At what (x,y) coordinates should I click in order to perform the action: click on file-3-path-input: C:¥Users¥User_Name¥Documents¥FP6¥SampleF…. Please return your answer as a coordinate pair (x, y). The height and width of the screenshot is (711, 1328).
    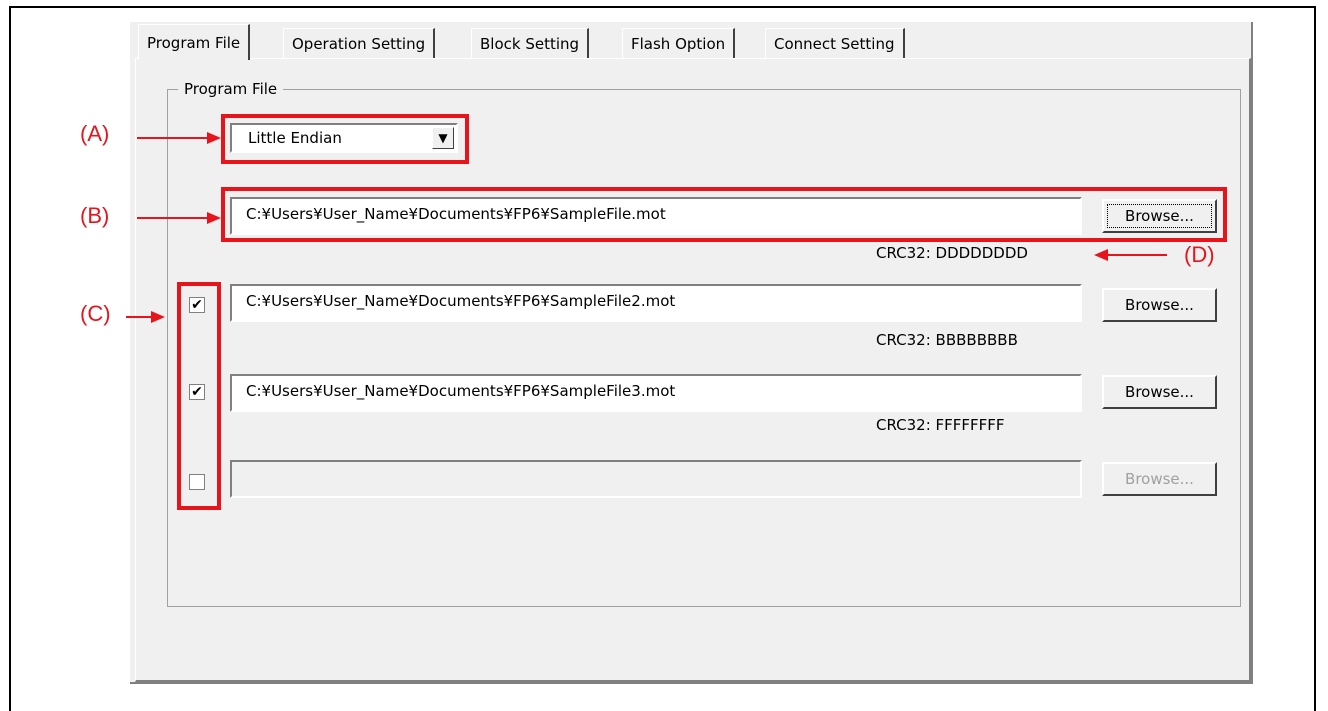
    Looking at the image, I should click on (656, 393).